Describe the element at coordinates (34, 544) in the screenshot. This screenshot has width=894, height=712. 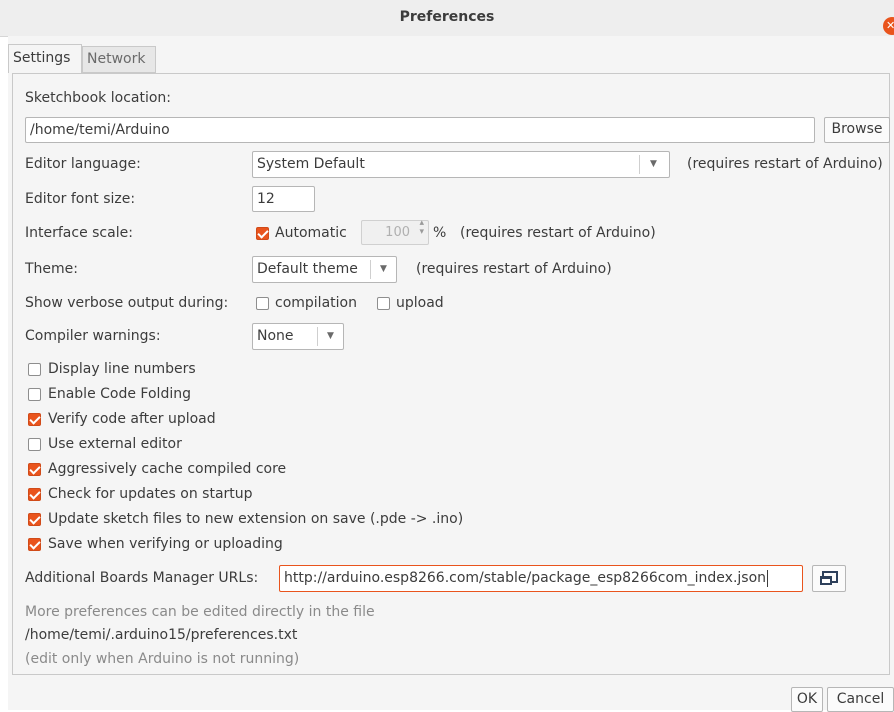
I see `save-when-verifying-checkbox` at that location.